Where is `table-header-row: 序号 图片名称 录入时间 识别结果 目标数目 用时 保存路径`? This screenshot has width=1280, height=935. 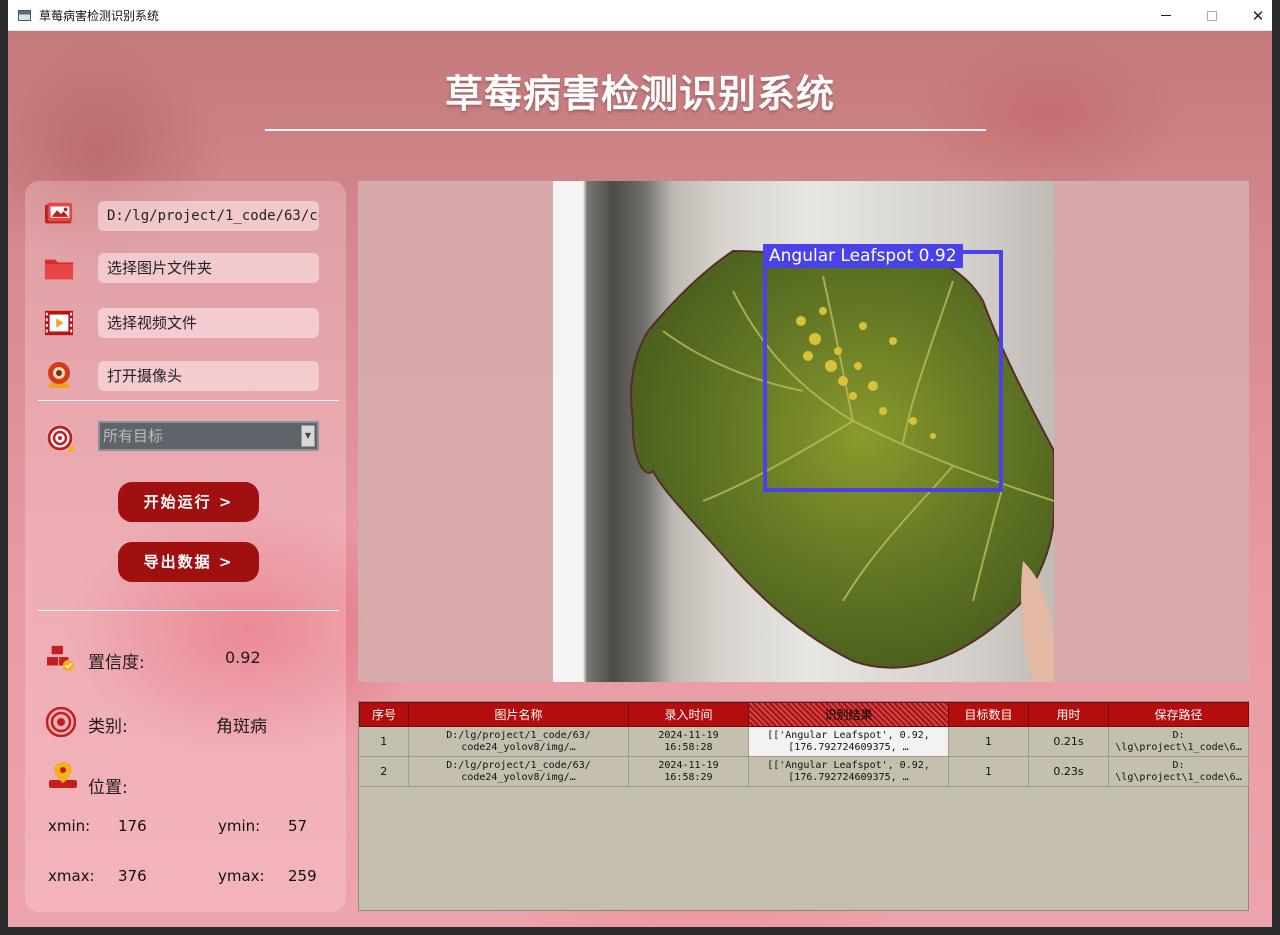
table-header-row: 序号 图片名称 录入时间 识别结果 目标数目 用时 保存路径 is located at coordinates (804, 714).